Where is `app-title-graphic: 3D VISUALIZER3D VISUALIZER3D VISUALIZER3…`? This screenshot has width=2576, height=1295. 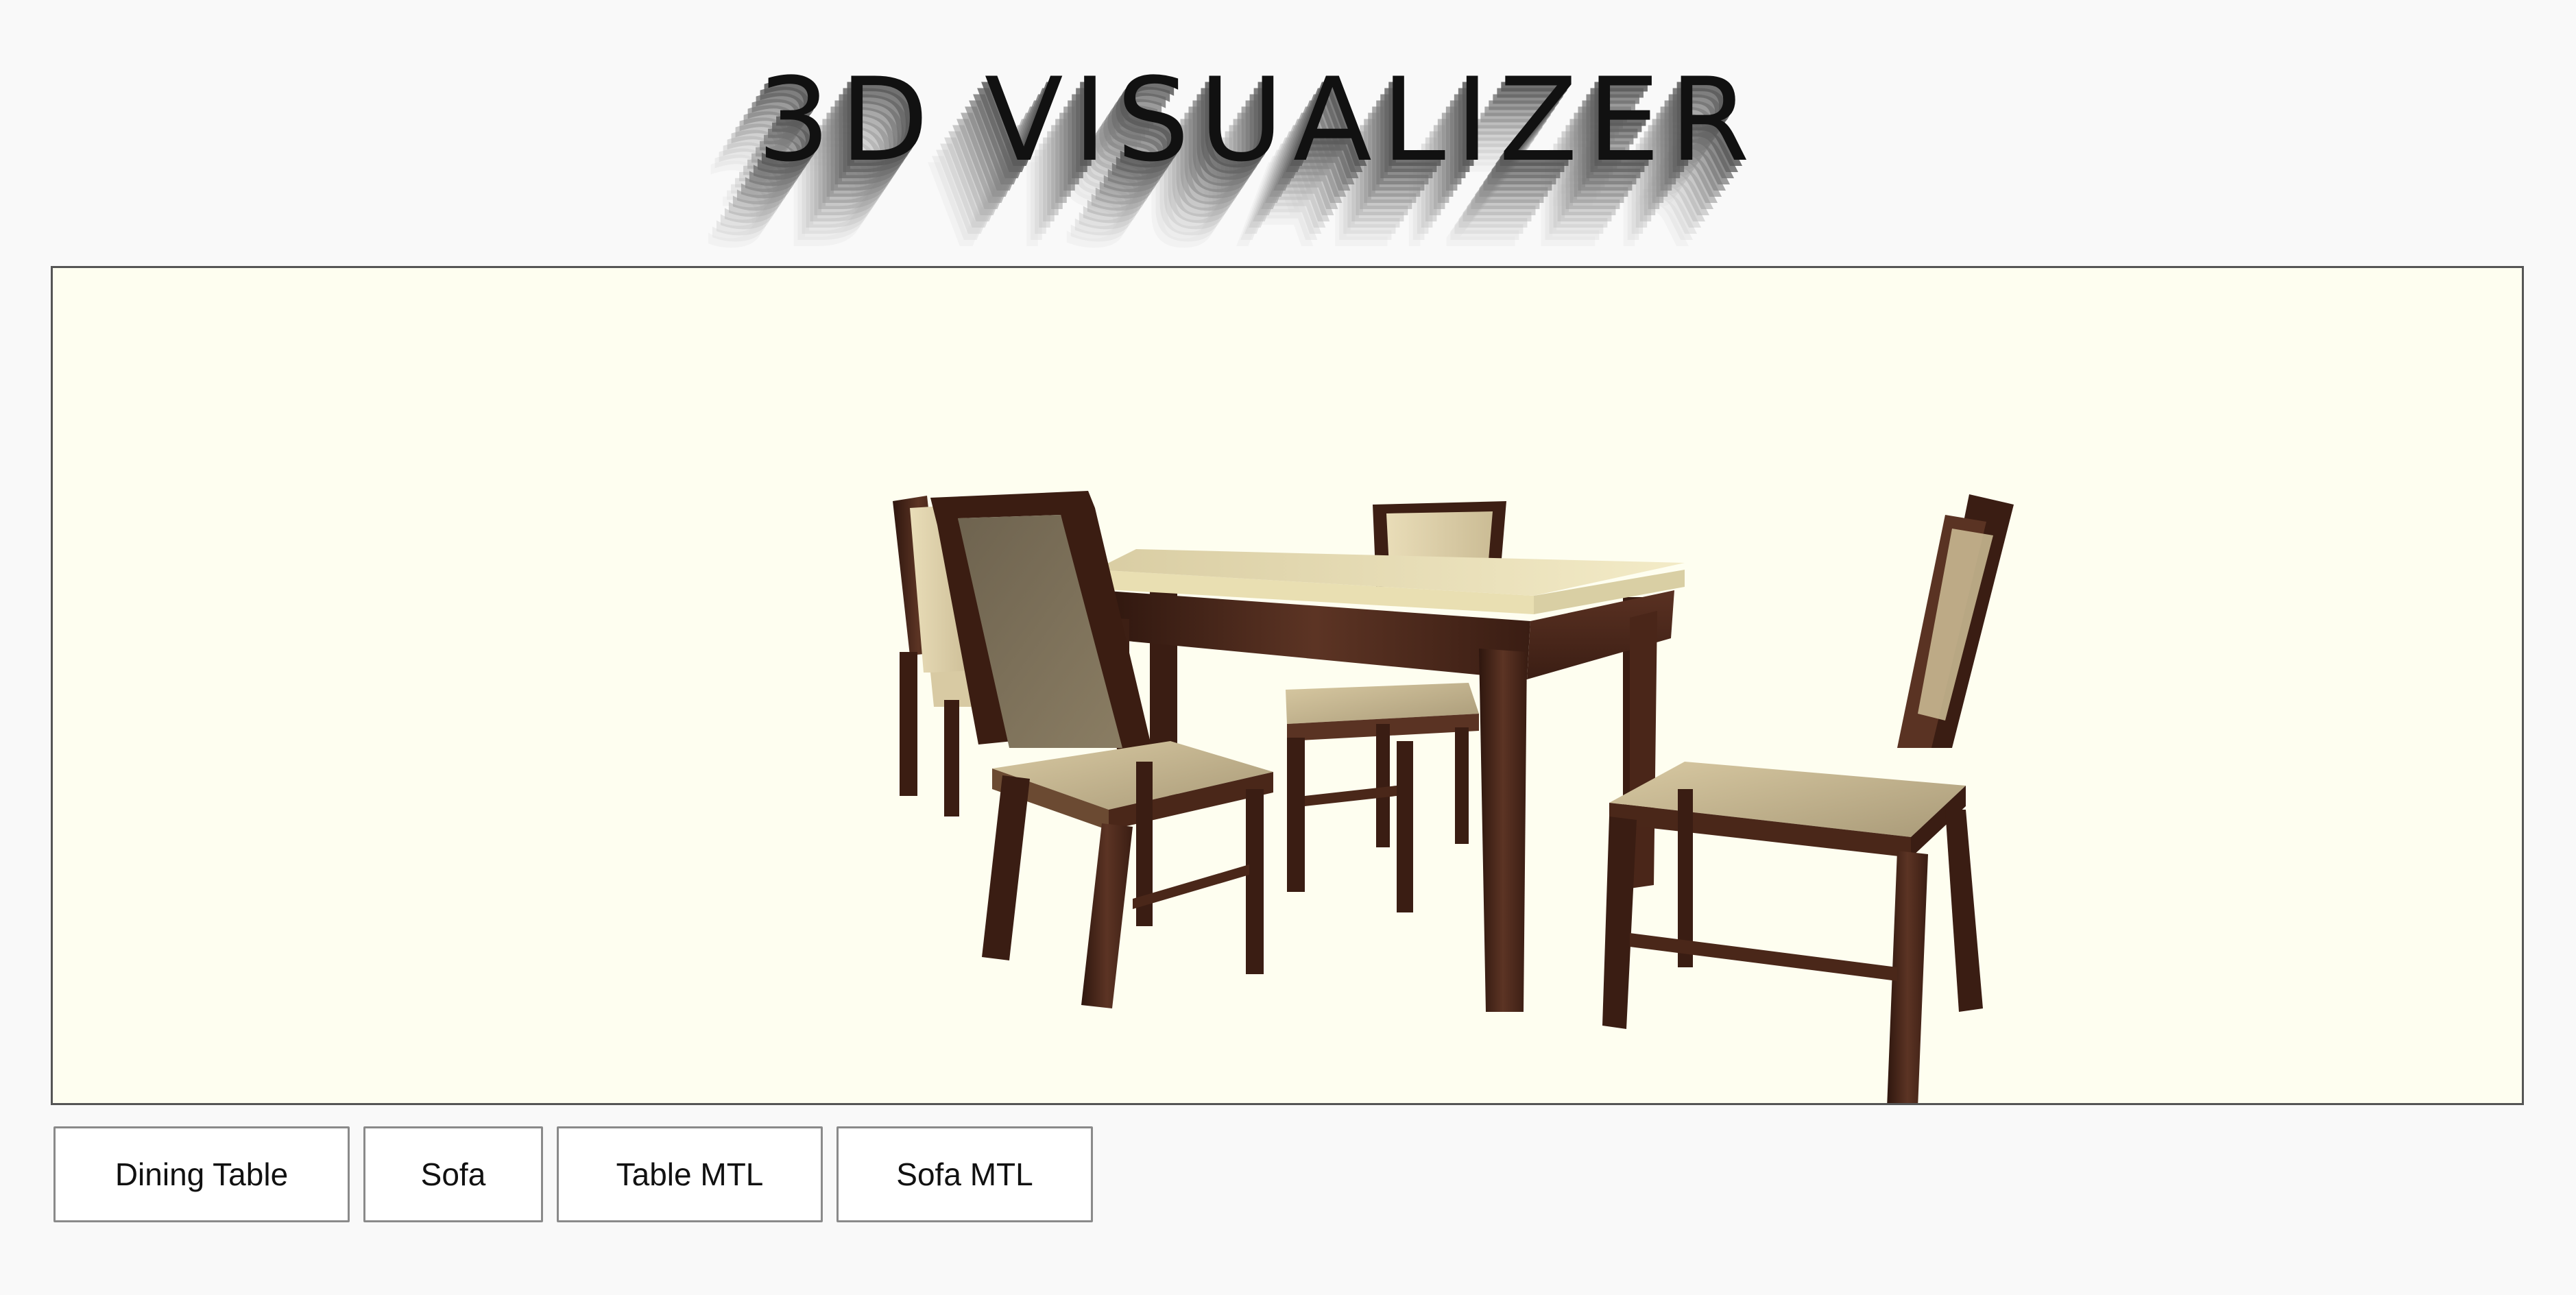
app-title-graphic: 3D VISUALIZER3D VISUALIZER3D VISUALIZER3… is located at coordinates (1229, 157).